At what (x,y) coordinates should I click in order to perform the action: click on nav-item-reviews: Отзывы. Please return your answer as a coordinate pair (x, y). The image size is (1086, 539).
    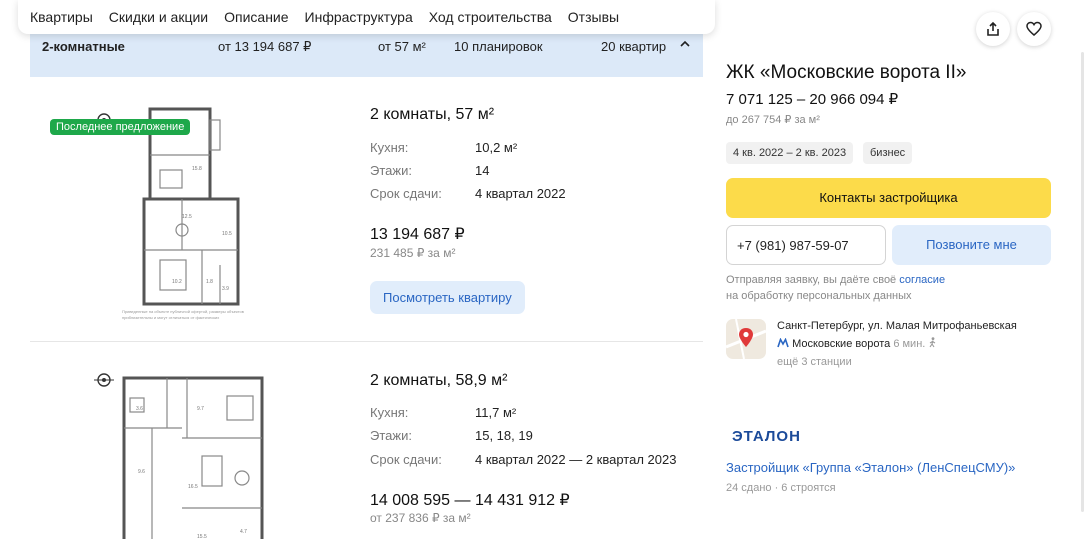
    Looking at the image, I should click on (593, 17).